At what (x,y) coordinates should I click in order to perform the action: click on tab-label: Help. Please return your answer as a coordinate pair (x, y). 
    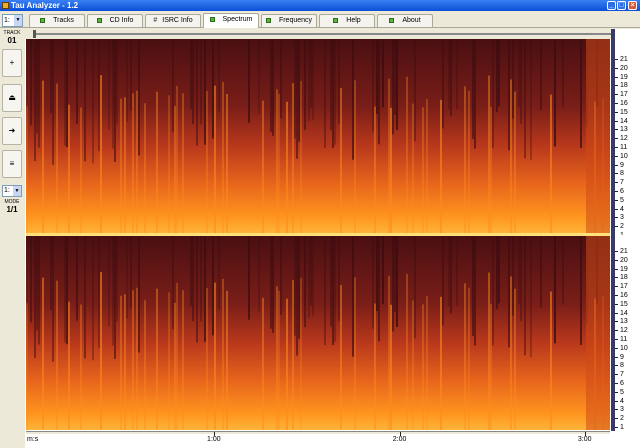
    Looking at the image, I should click on (353, 20).